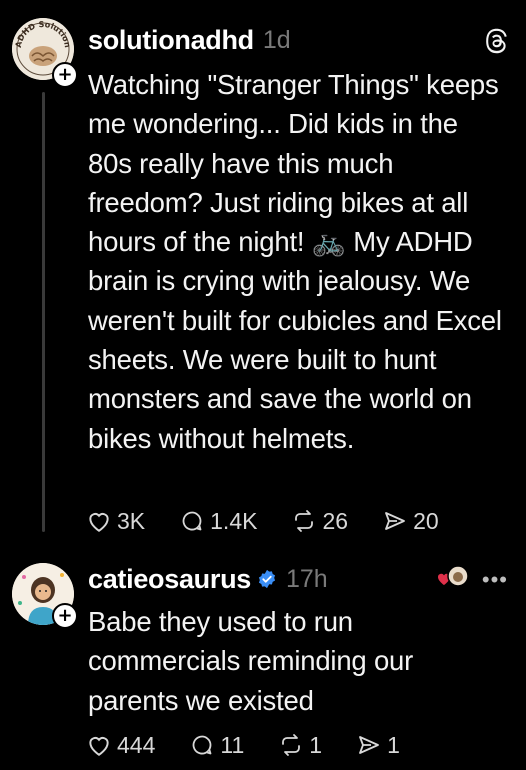 The height and width of the screenshot is (770, 526). Describe the element at coordinates (136, 744) in the screenshot. I see `like-count: 444` at that location.